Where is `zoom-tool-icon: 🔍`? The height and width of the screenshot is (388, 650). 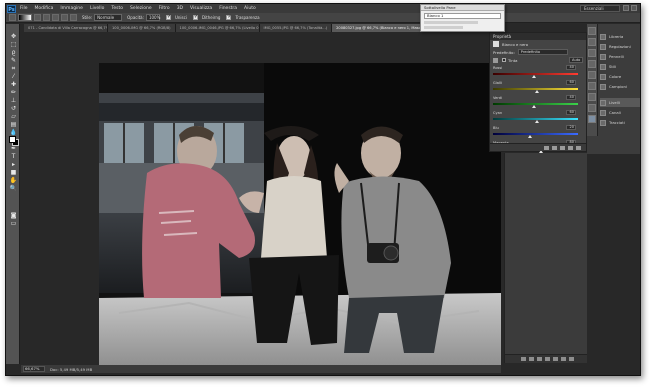 zoom-tool-icon: 🔍 is located at coordinates (13, 188).